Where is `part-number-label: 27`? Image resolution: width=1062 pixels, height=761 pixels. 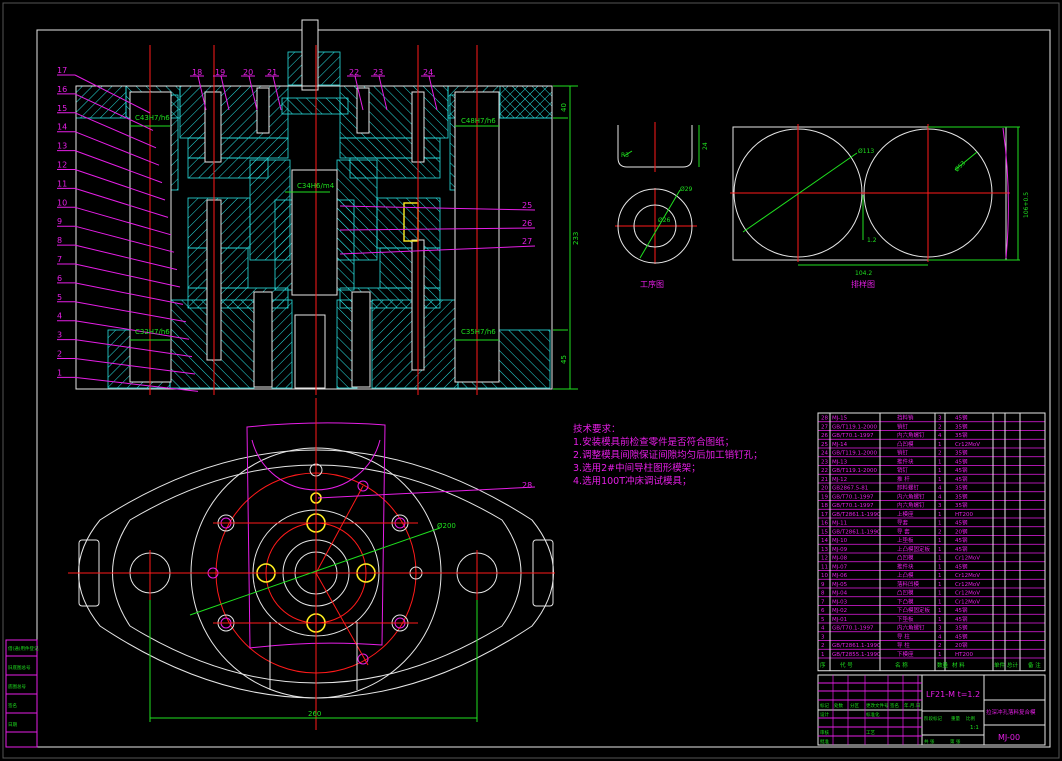 part-number-label: 27 is located at coordinates (527, 241).